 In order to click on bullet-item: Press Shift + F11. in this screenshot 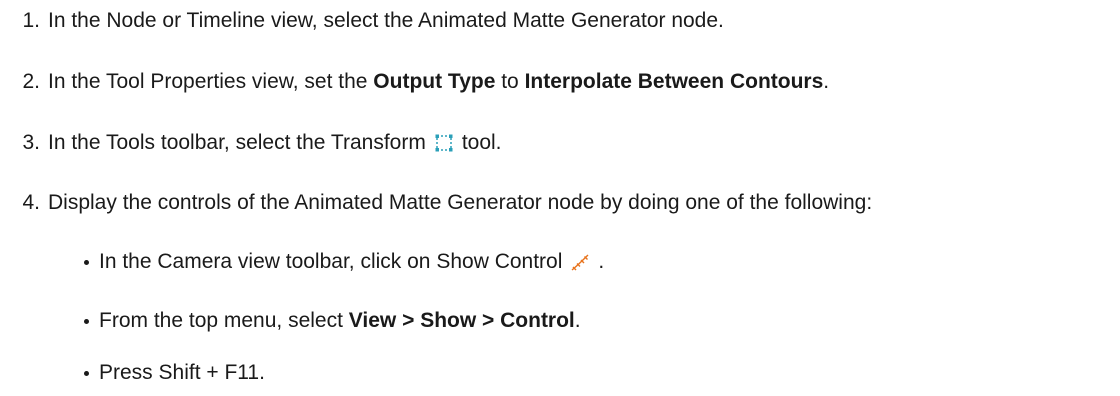, I will do `click(174, 373)`.